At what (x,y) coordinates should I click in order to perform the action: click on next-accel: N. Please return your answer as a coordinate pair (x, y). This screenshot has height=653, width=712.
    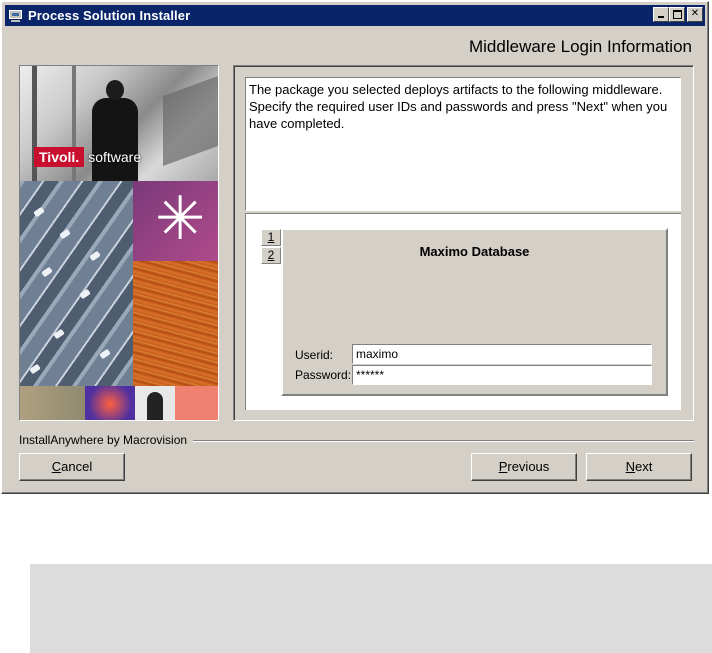
    Looking at the image, I should click on (630, 466).